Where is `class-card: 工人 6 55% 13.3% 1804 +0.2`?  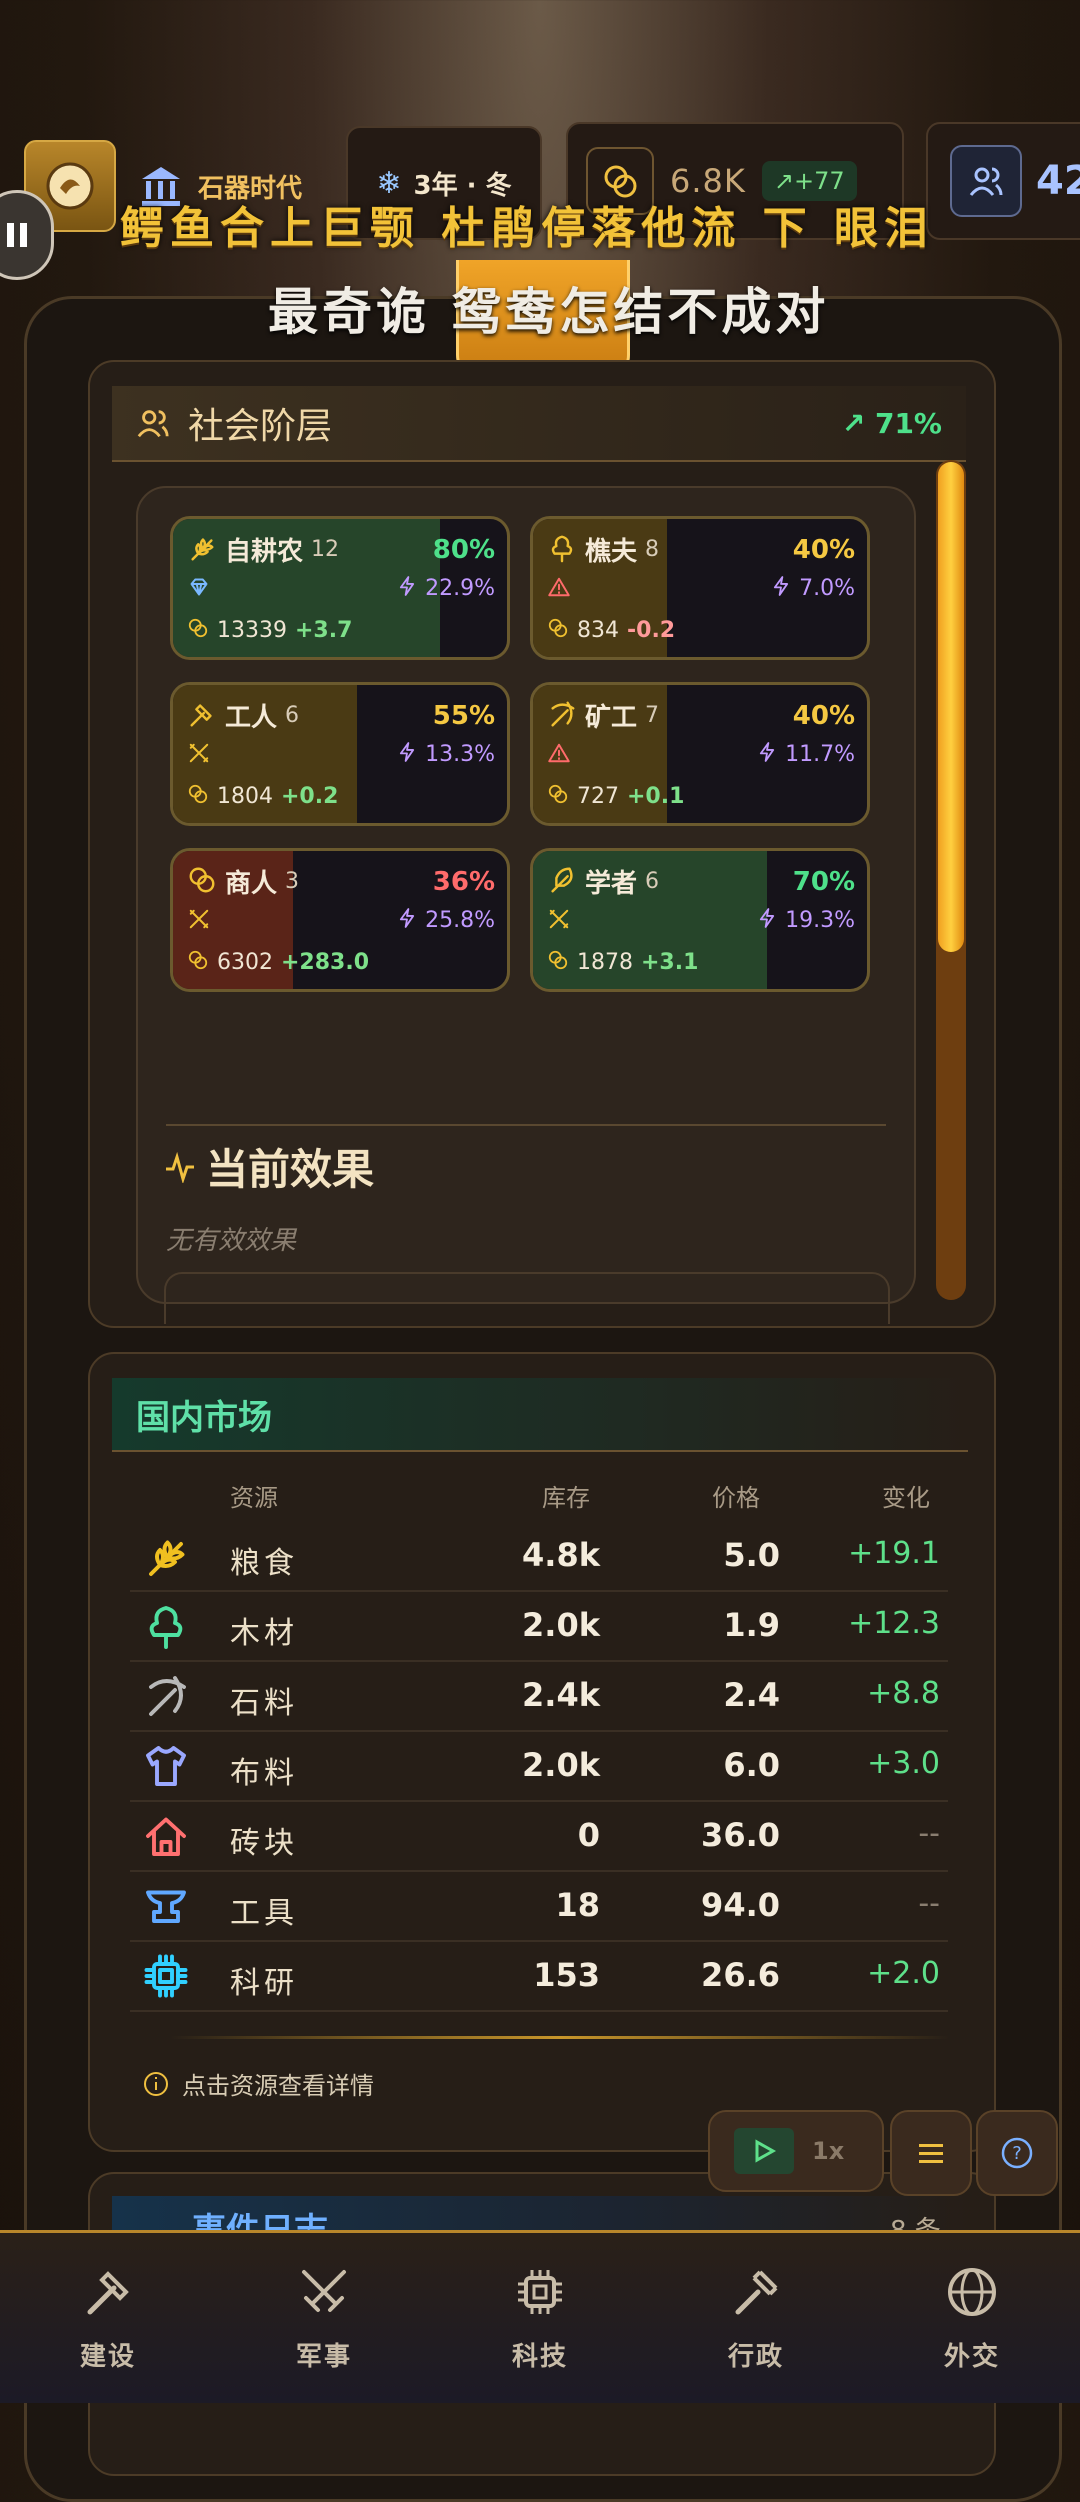 class-card: 工人 6 55% 13.3% 1804 +0.2 is located at coordinates (340, 754).